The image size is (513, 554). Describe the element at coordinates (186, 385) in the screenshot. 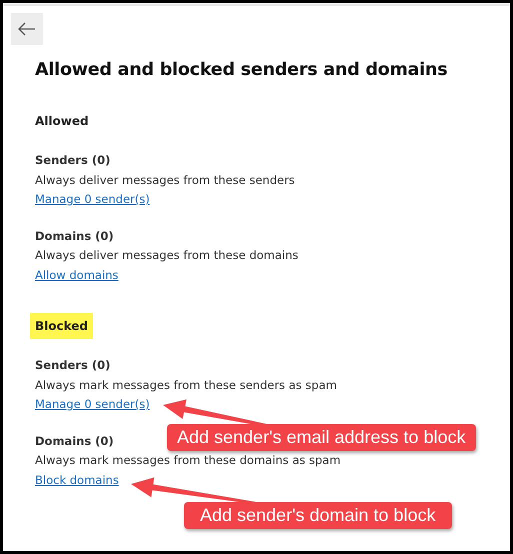

I see `item-description: Always mark messages from these senders as spam` at that location.